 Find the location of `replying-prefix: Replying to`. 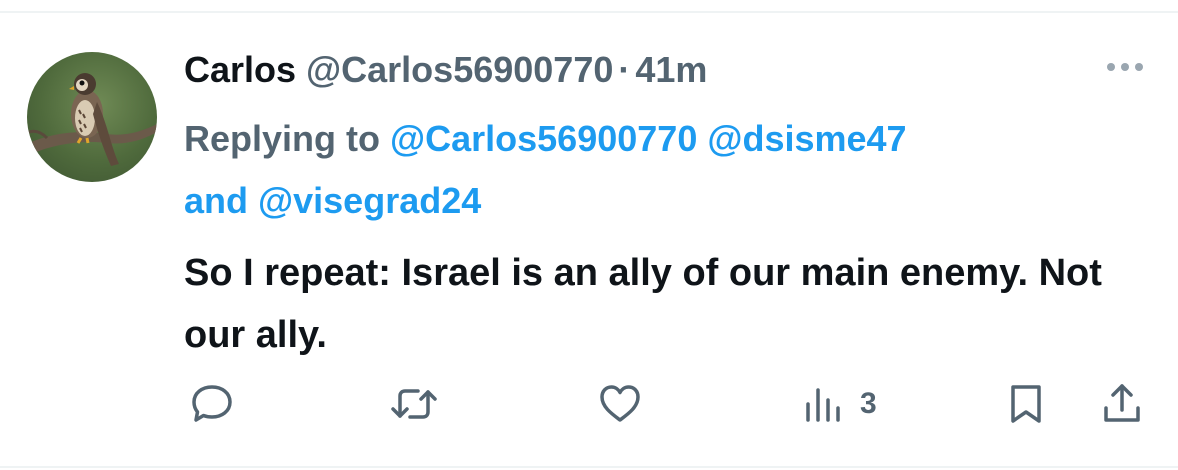

replying-prefix: Replying to is located at coordinates (282, 138).